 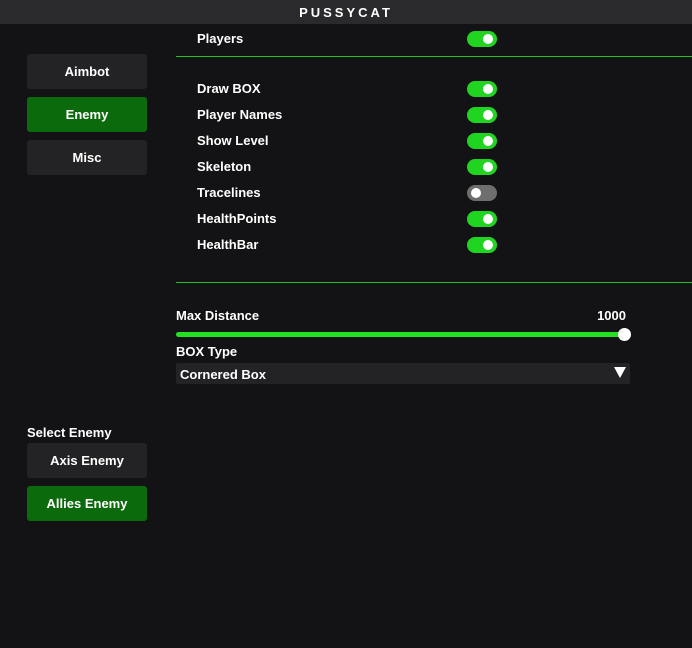 I want to click on feature-row-healthbar: HealthBar, so click(x=347, y=245).